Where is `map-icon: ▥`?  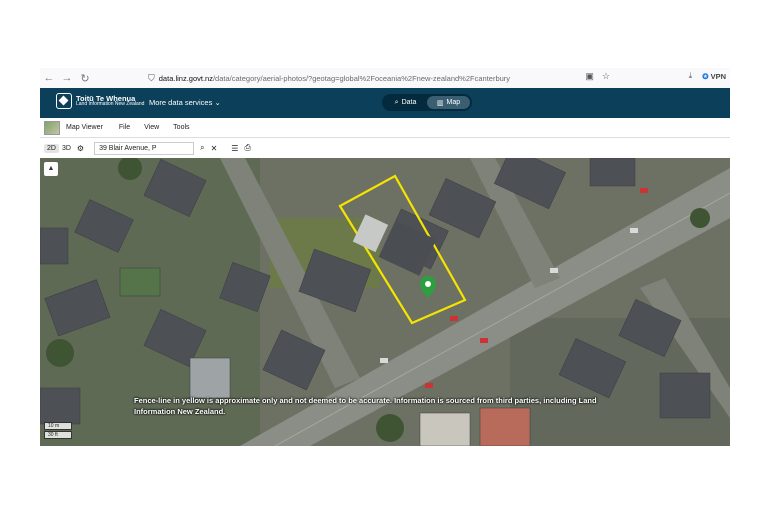 map-icon: ▥ is located at coordinates (440, 103).